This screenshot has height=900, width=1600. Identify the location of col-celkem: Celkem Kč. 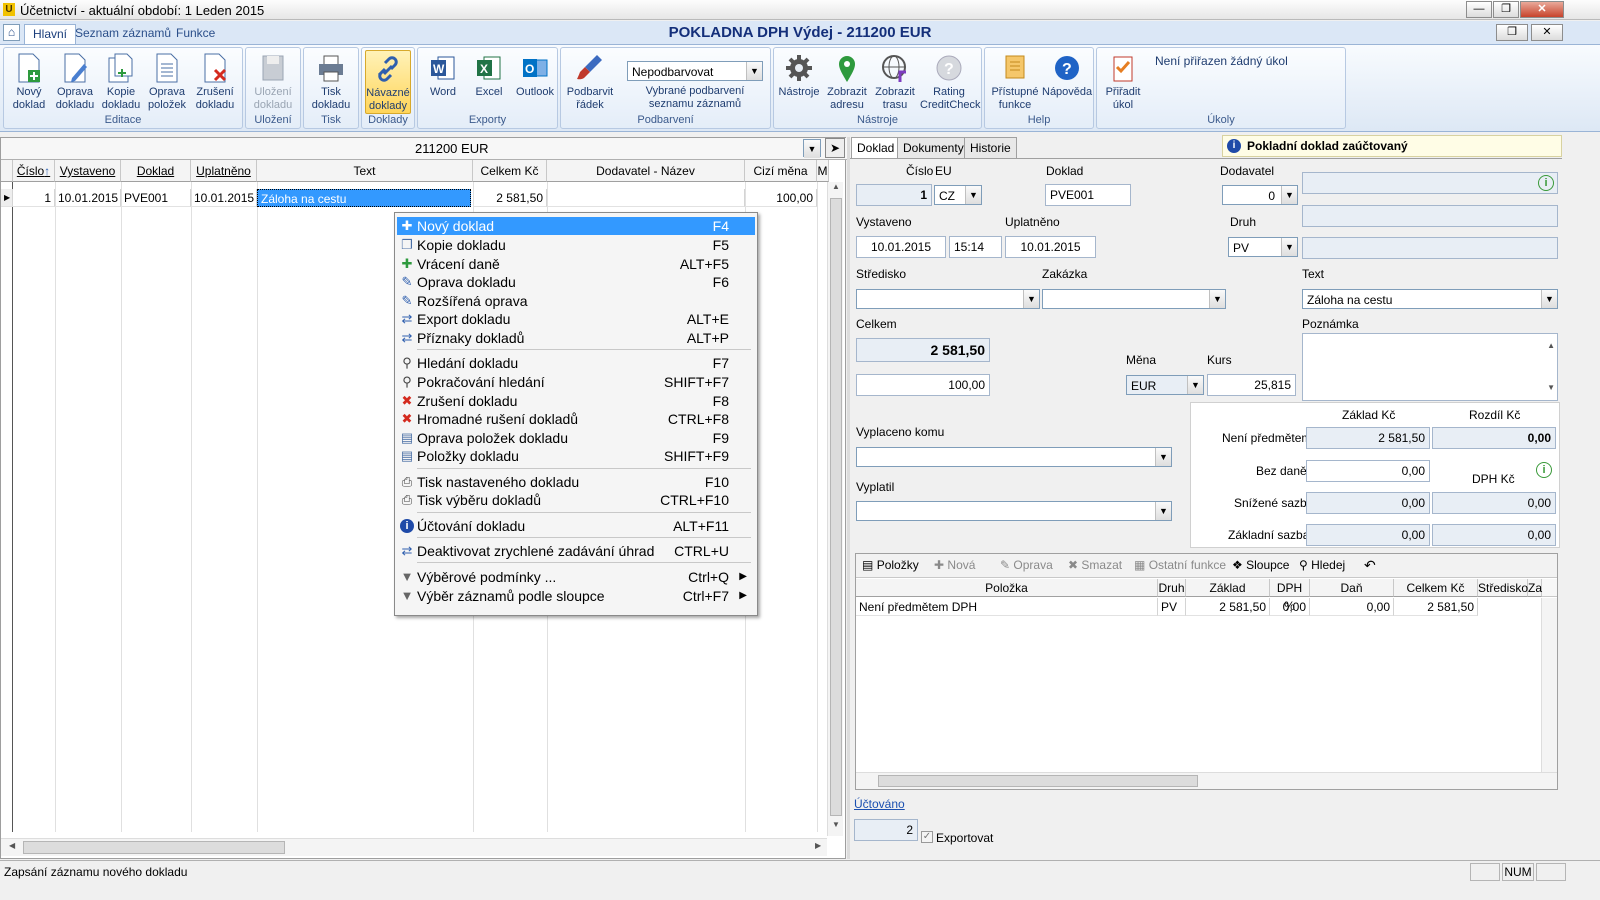
(510, 171).